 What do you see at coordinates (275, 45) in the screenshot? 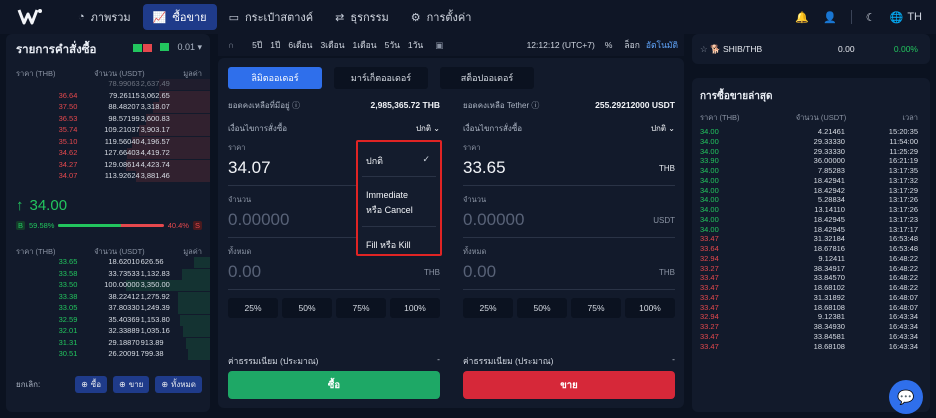
I see `interval-1: 1ปี` at bounding box center [275, 45].